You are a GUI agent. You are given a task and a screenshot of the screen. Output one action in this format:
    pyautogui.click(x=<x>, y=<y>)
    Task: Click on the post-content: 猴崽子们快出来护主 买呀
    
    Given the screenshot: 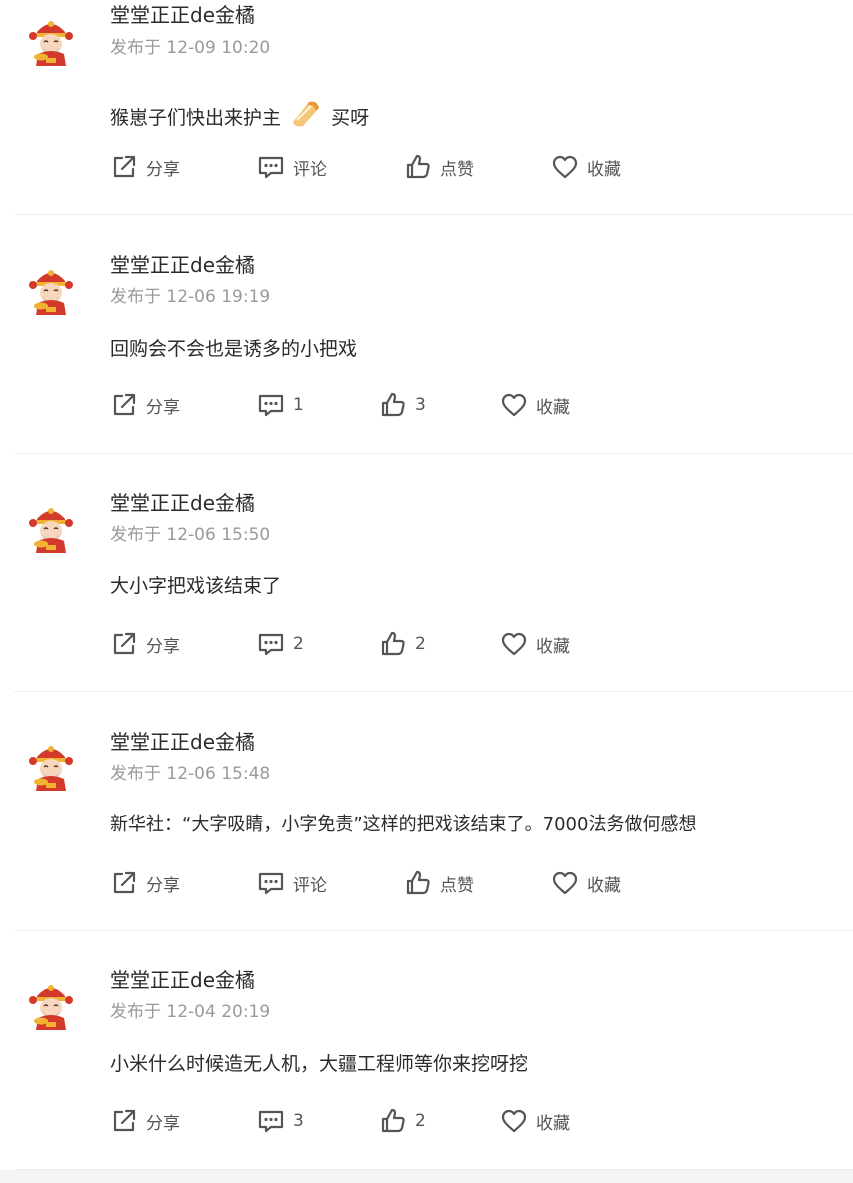 What is the action you would take?
    pyautogui.click(x=239, y=113)
    